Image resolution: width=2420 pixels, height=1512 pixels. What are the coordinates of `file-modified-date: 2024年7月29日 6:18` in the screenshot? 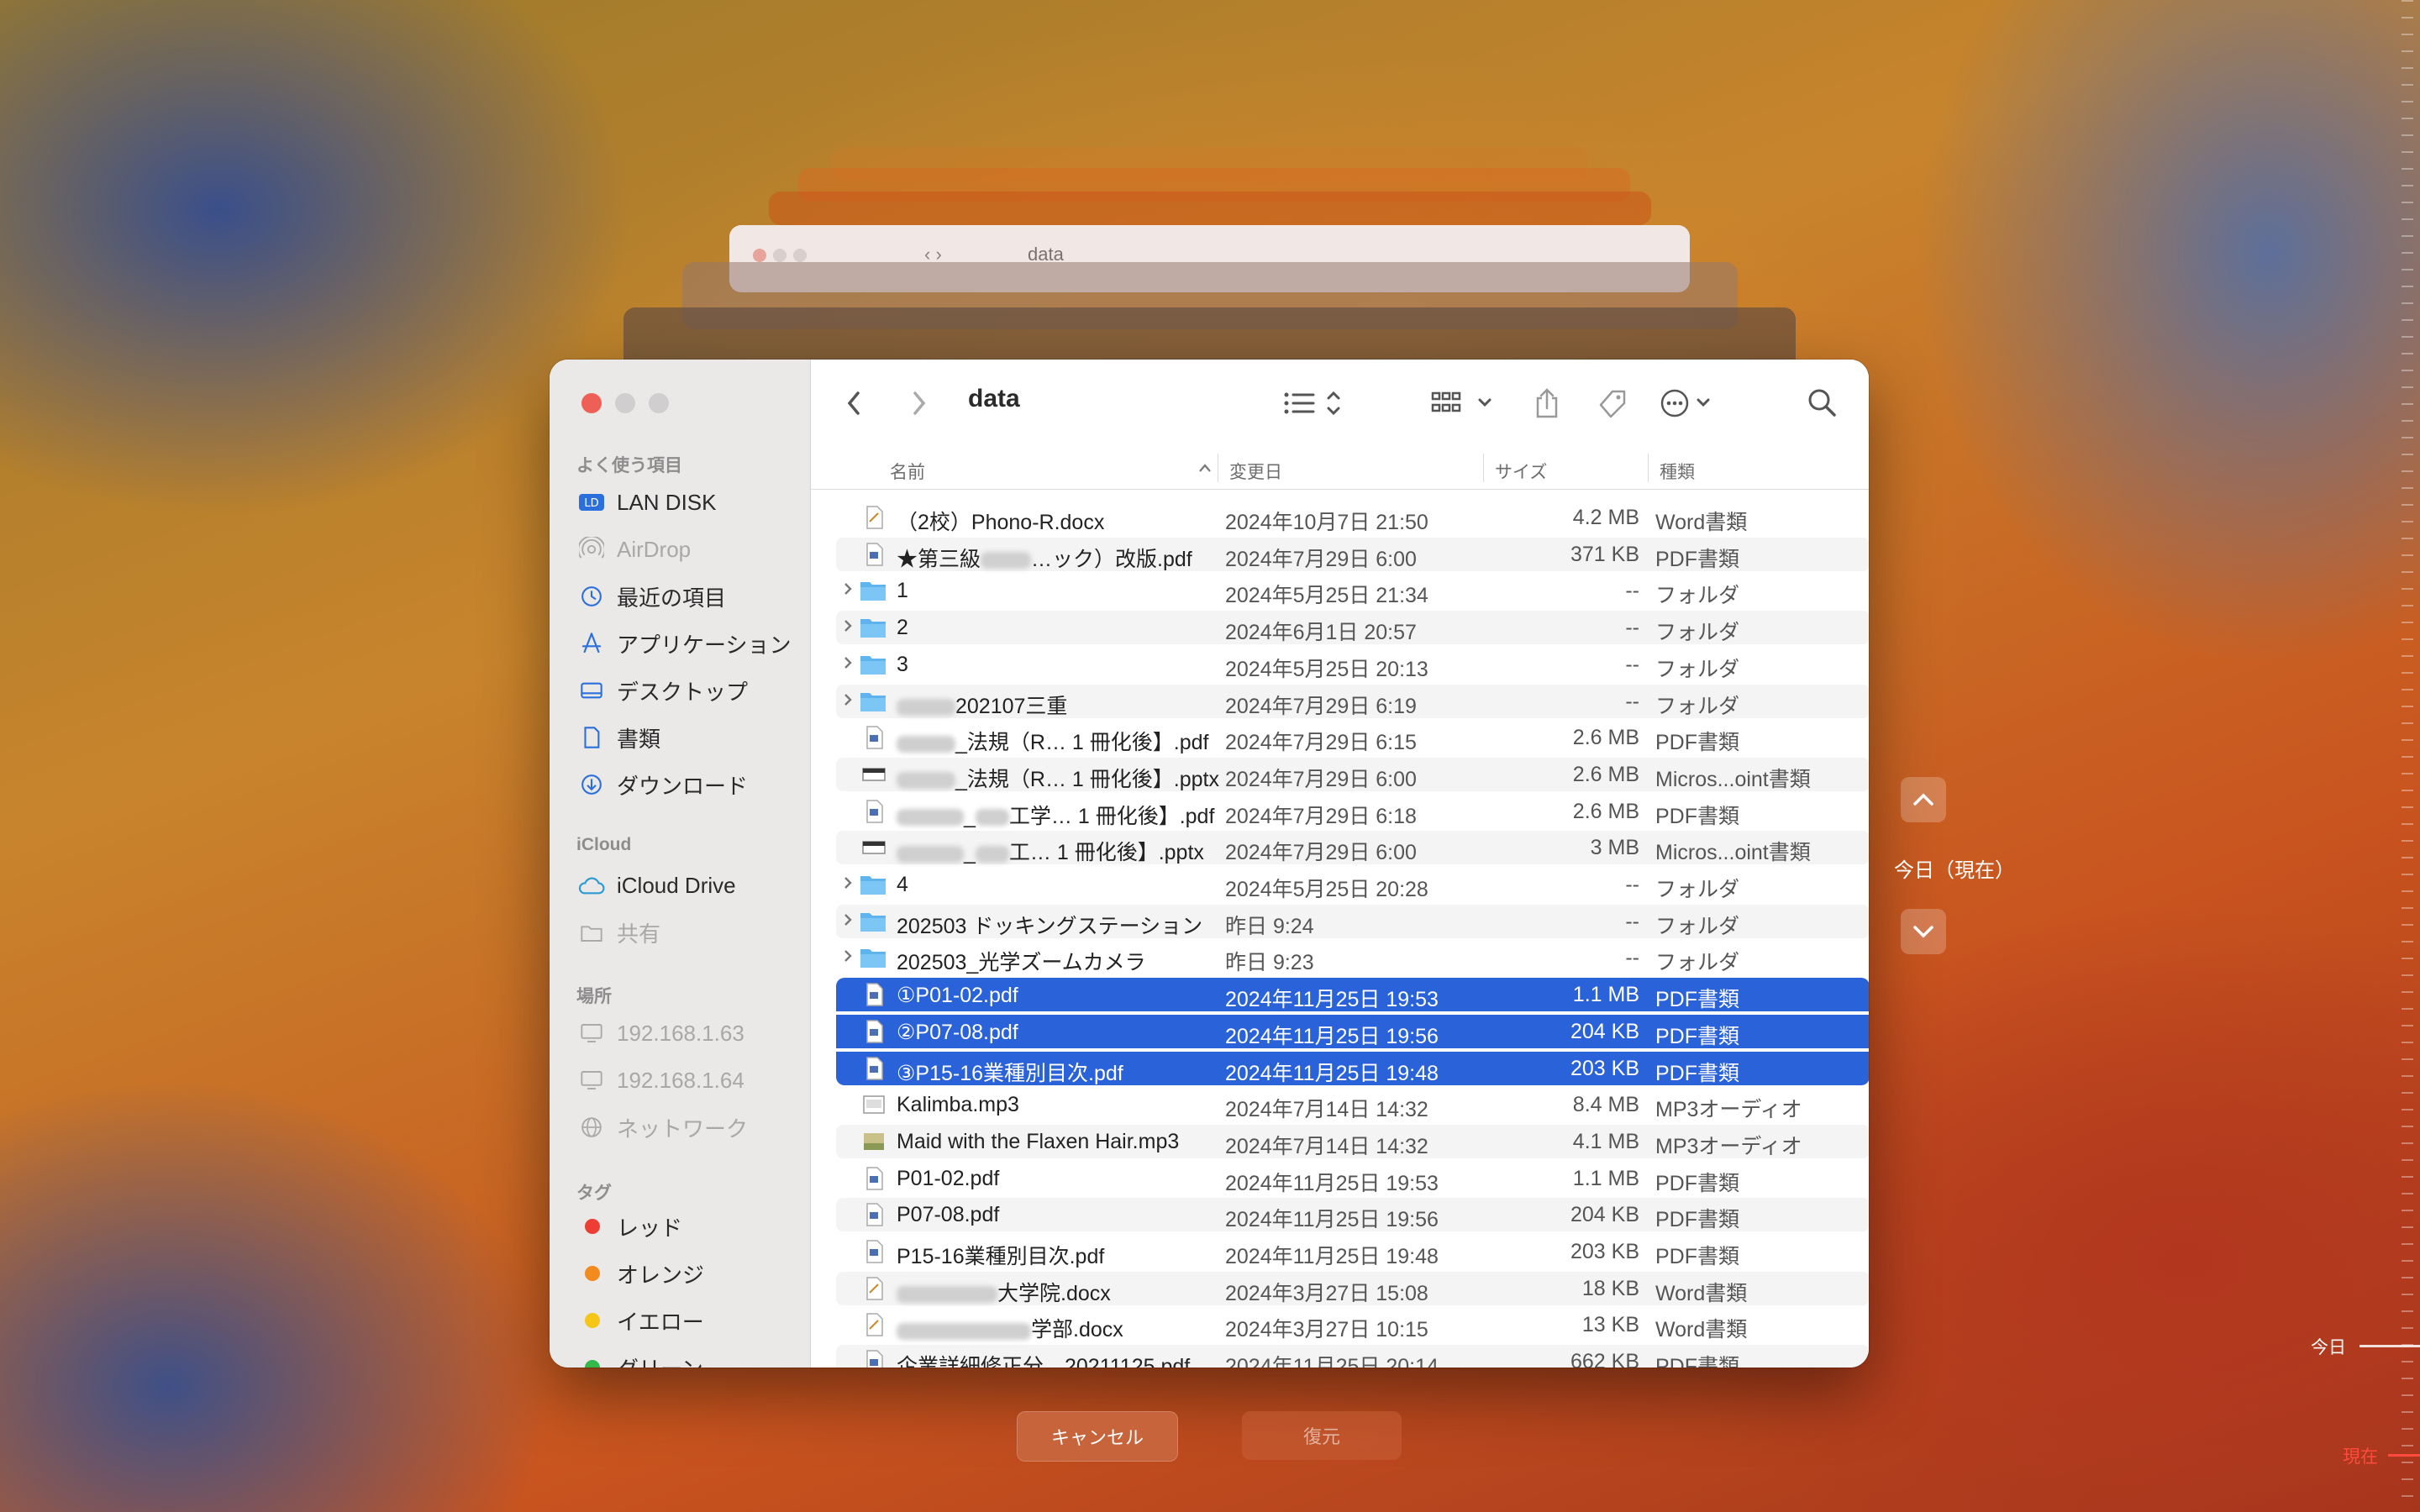 It's located at (1321, 816).